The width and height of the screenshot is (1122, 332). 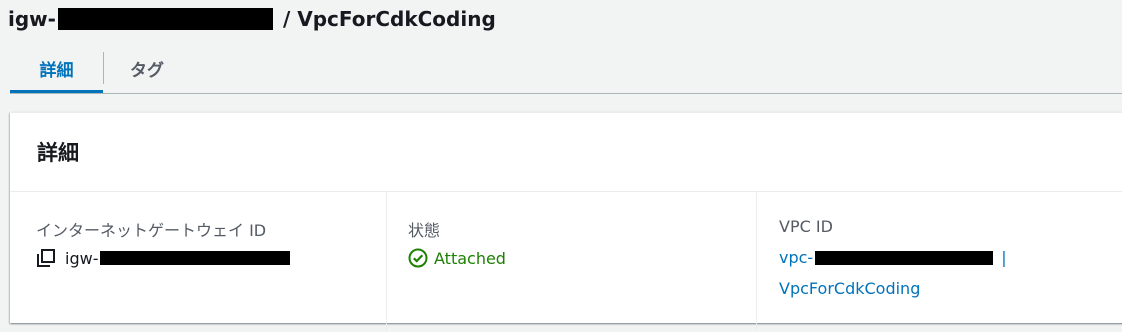 I want to click on vpc-id-link: vpc- |, so click(x=893, y=257).